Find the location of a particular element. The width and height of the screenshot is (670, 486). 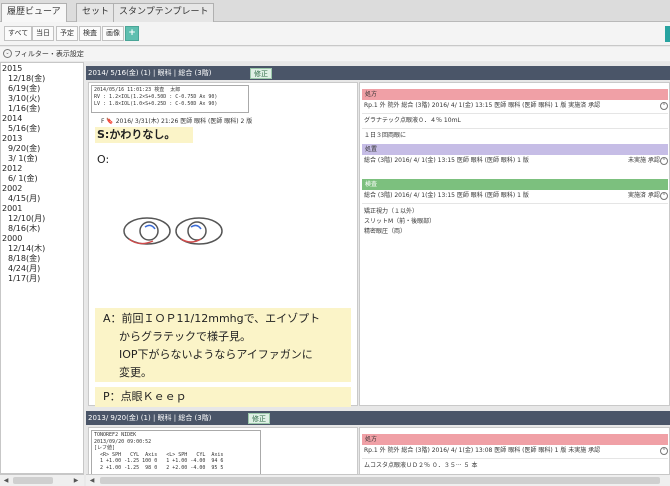

usage-line: １日３回両眼に is located at coordinates (385, 135).